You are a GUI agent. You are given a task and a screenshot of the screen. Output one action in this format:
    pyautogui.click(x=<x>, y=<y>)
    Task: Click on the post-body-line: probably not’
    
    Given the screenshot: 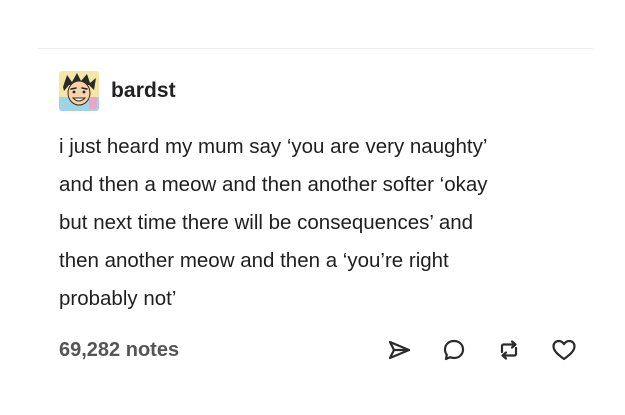 What is the action you would take?
    pyautogui.click(x=118, y=298)
    